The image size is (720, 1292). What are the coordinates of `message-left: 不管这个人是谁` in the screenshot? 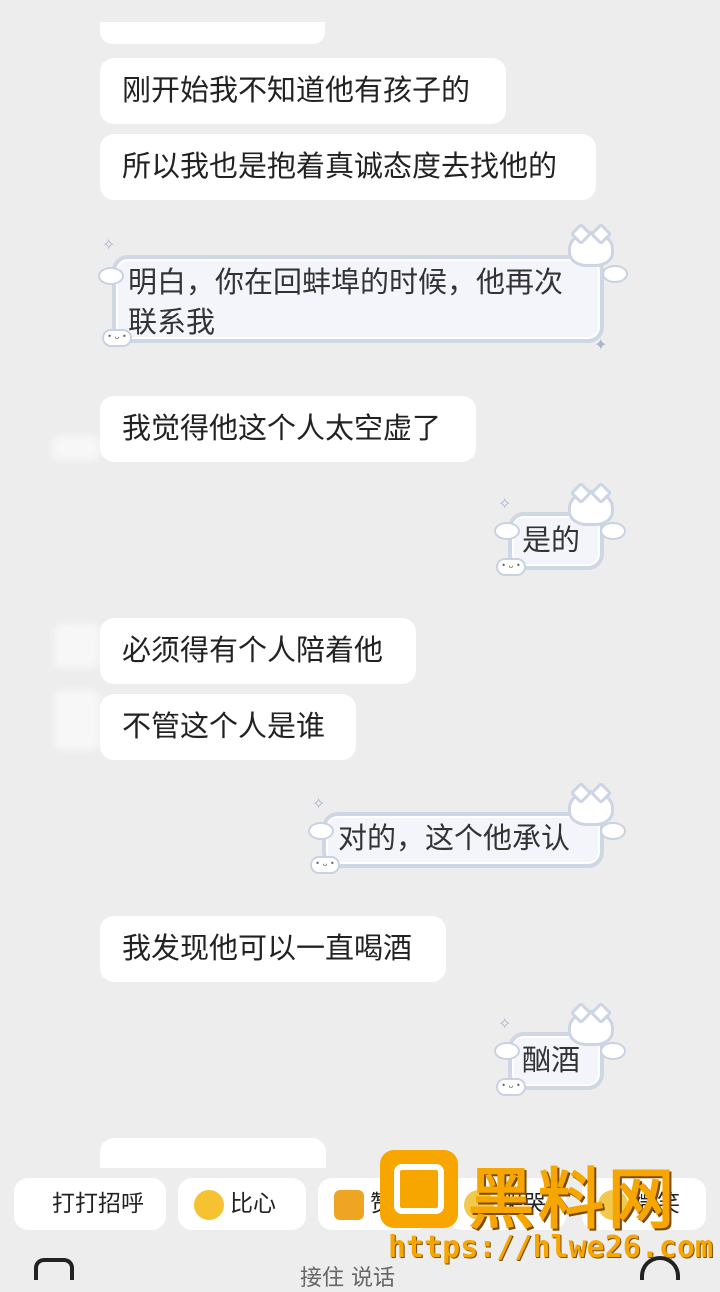 It's located at (228, 727).